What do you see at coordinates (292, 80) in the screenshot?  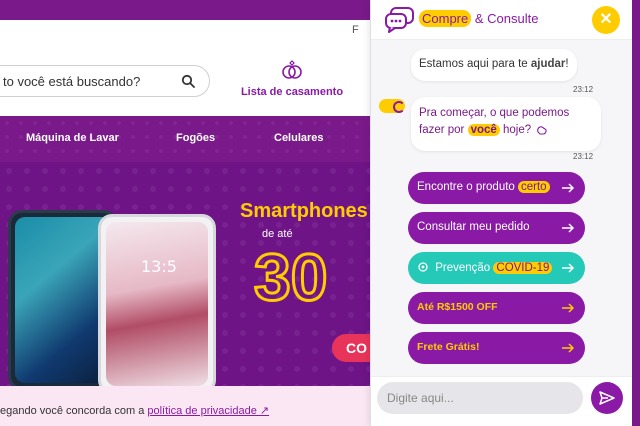 I see `wedding-list-link: Lista de casamento` at bounding box center [292, 80].